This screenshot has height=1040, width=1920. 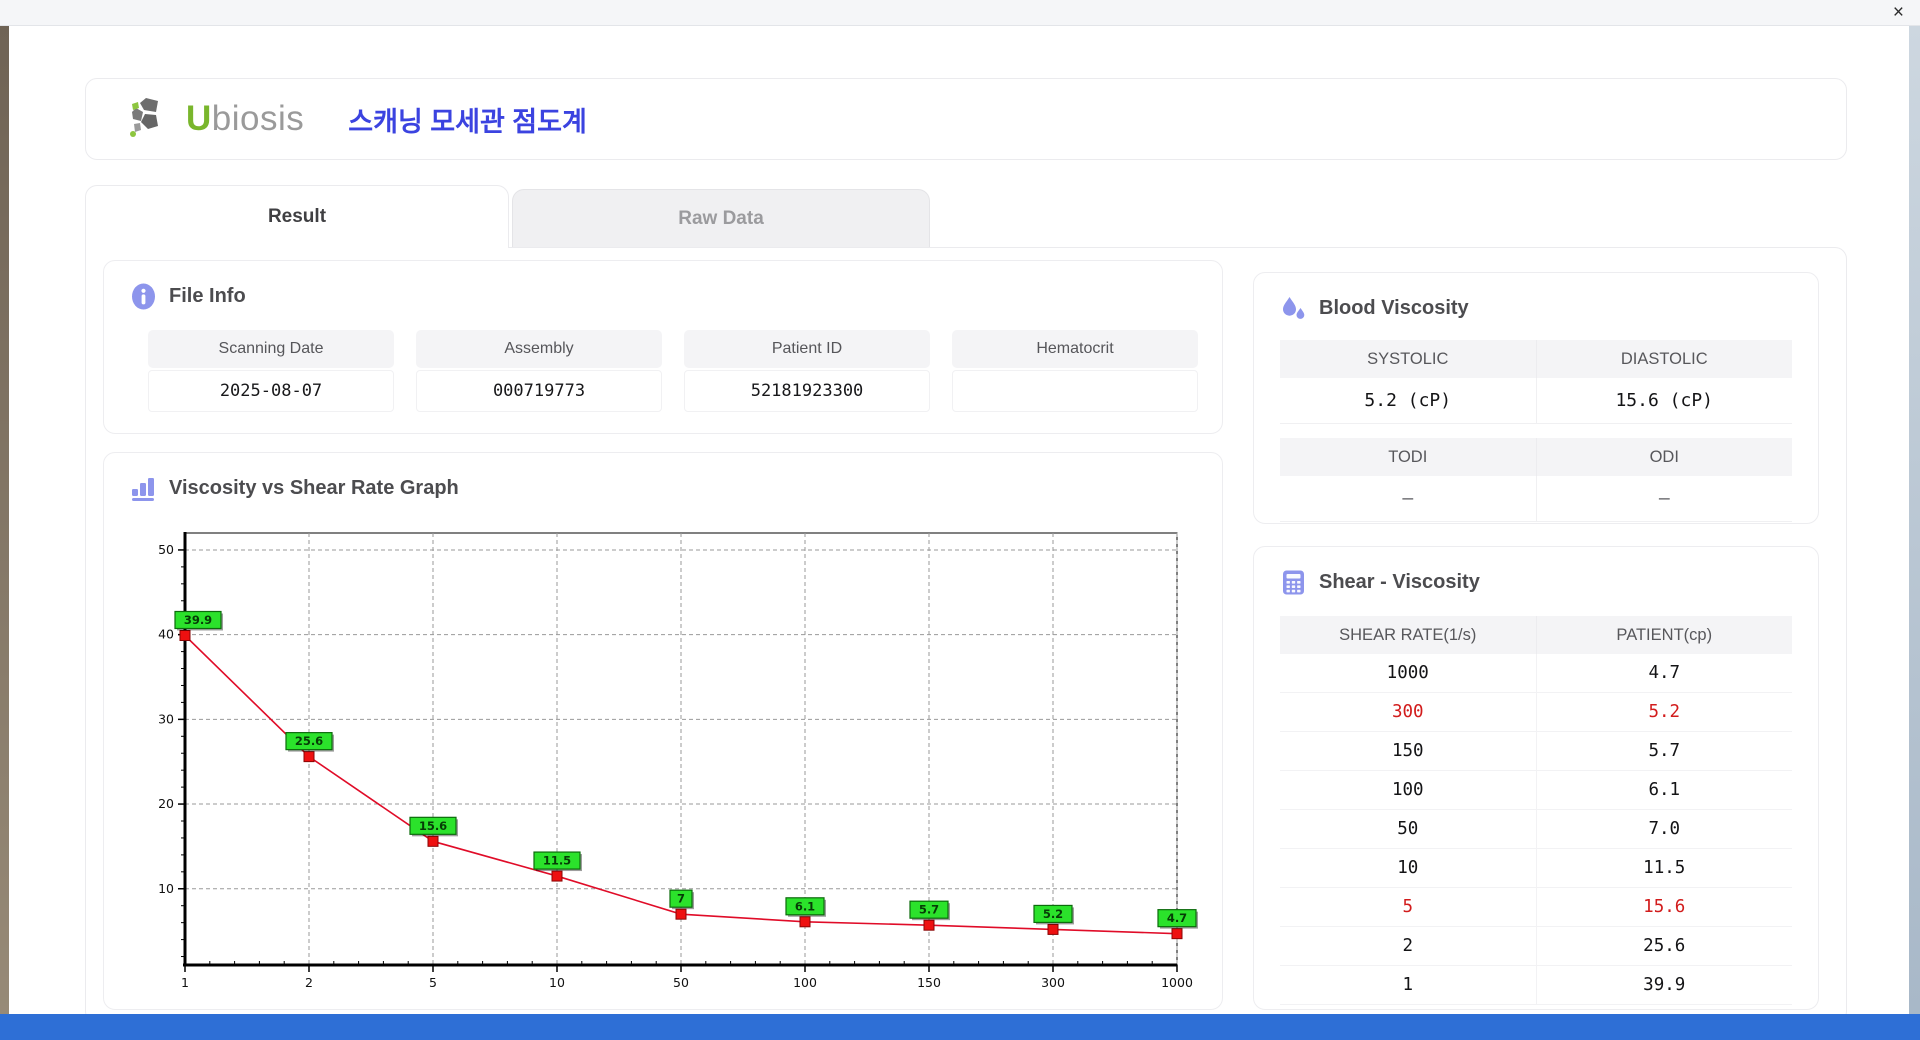 I want to click on page-title: 스캐닝 모세관 점도계, so click(x=467, y=121).